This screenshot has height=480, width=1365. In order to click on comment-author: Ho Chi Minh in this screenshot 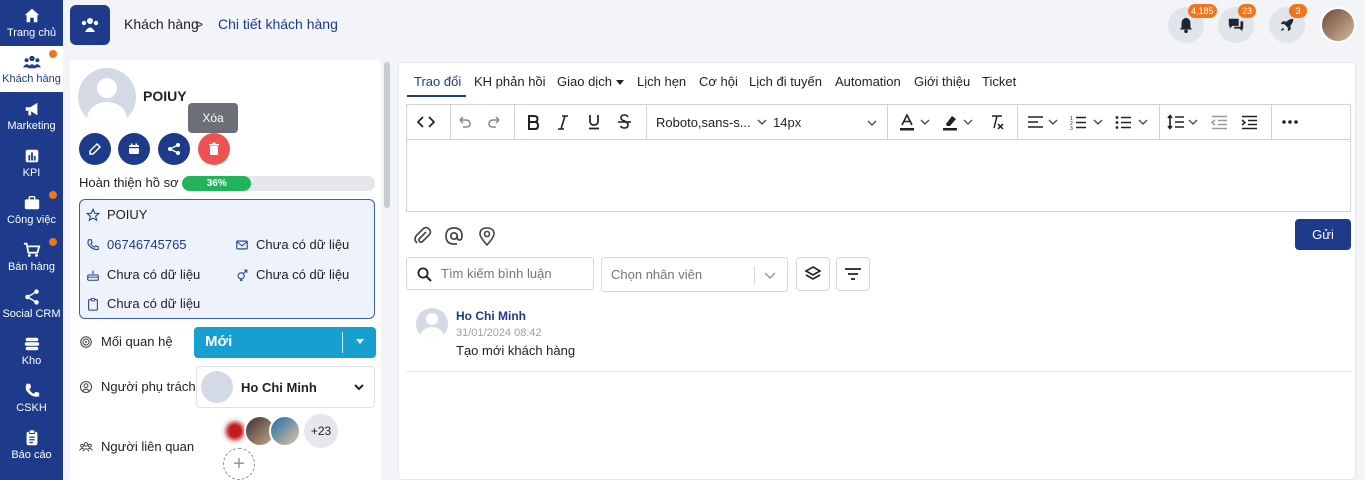, I will do `click(491, 316)`.